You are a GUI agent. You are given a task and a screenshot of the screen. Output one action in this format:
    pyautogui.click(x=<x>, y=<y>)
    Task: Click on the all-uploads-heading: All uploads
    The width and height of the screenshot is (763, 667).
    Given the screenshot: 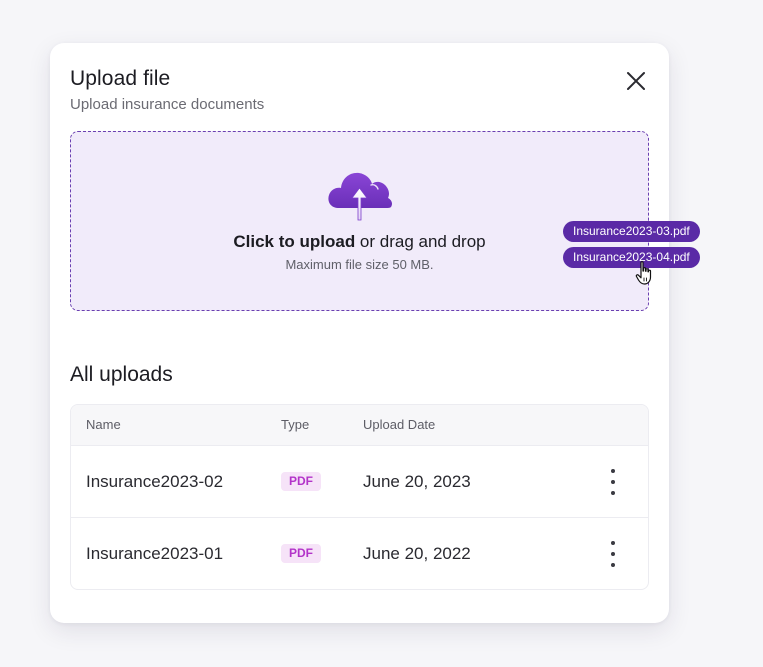 What is the action you would take?
    pyautogui.click(x=121, y=374)
    